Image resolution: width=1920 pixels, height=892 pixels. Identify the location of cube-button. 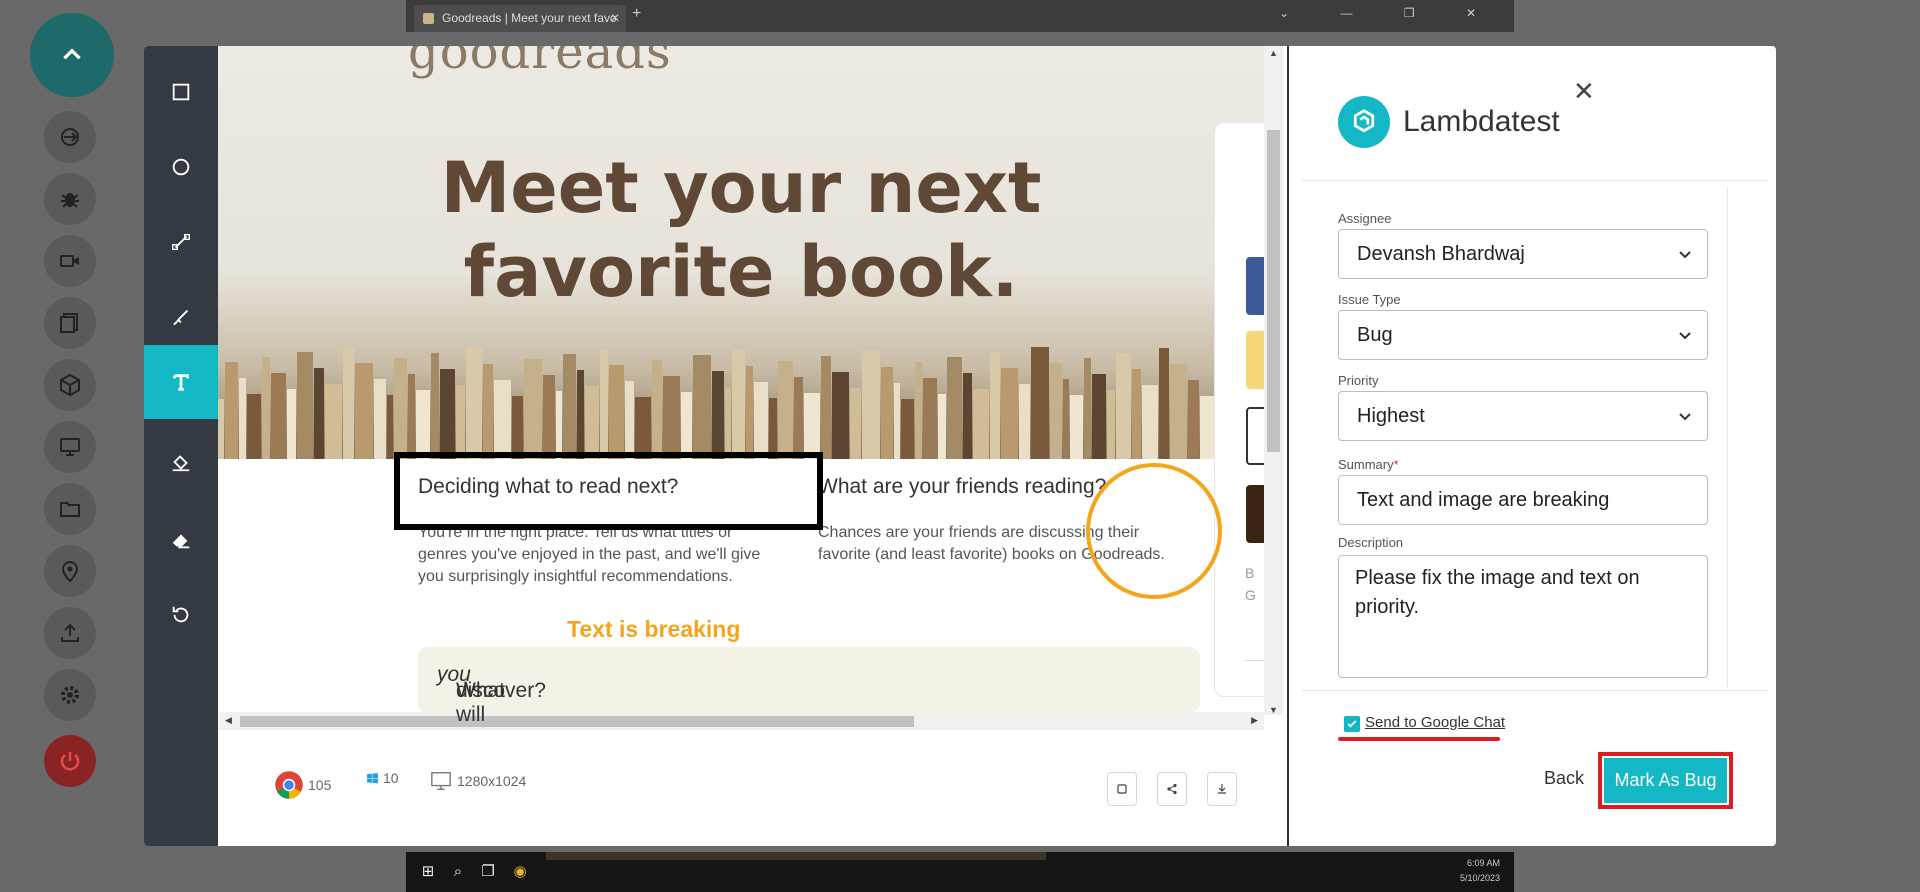
(70, 385).